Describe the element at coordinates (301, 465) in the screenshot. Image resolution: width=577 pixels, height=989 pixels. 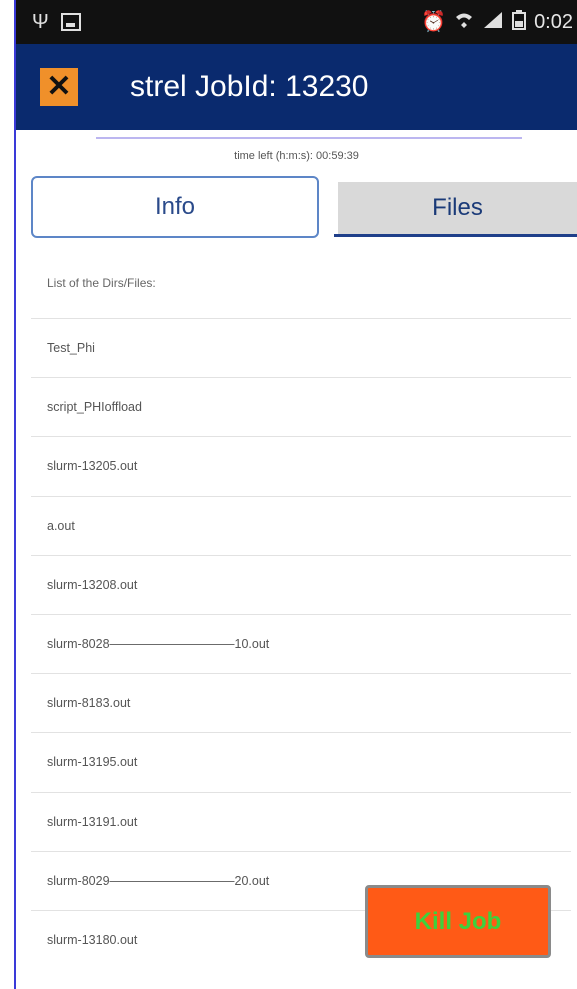
I see `list-item: slurm-13205.out` at that location.